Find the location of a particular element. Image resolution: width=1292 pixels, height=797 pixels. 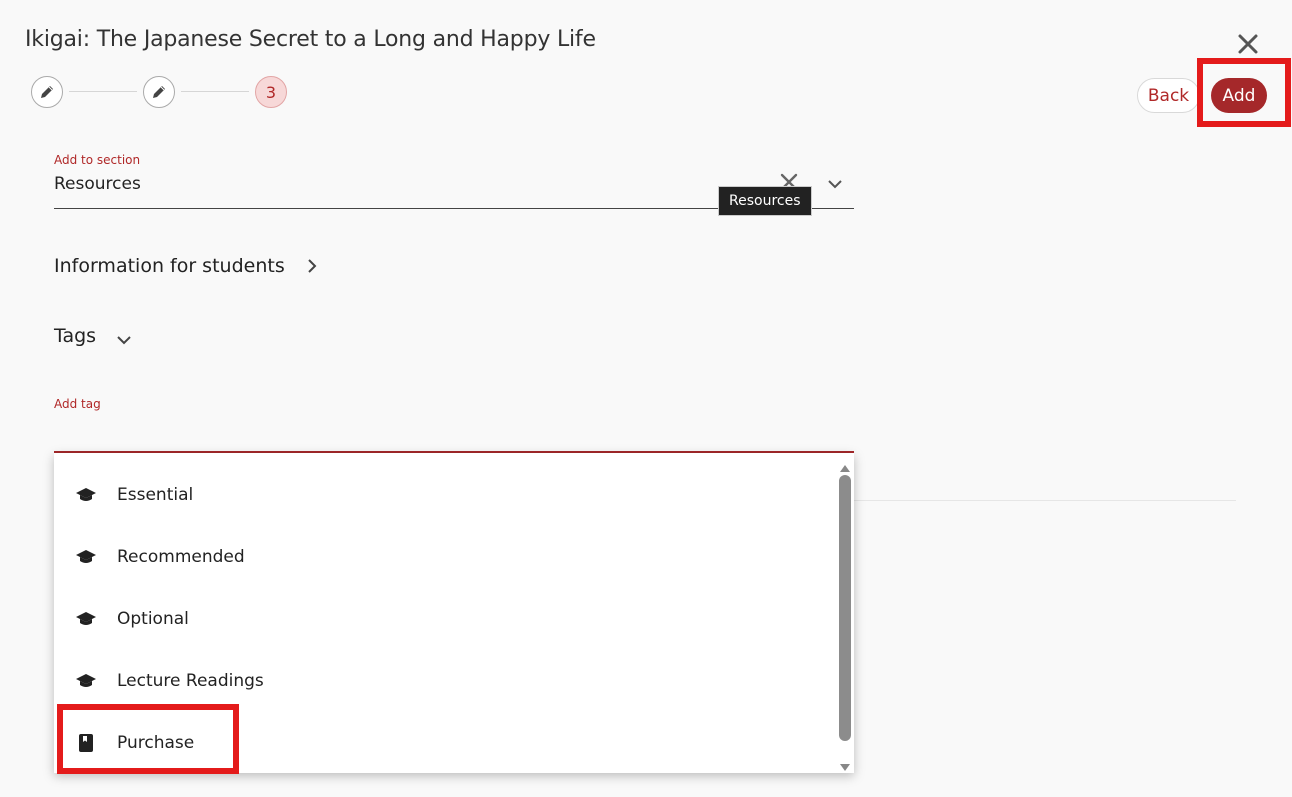

scrollbar-thumb is located at coordinates (845, 608).